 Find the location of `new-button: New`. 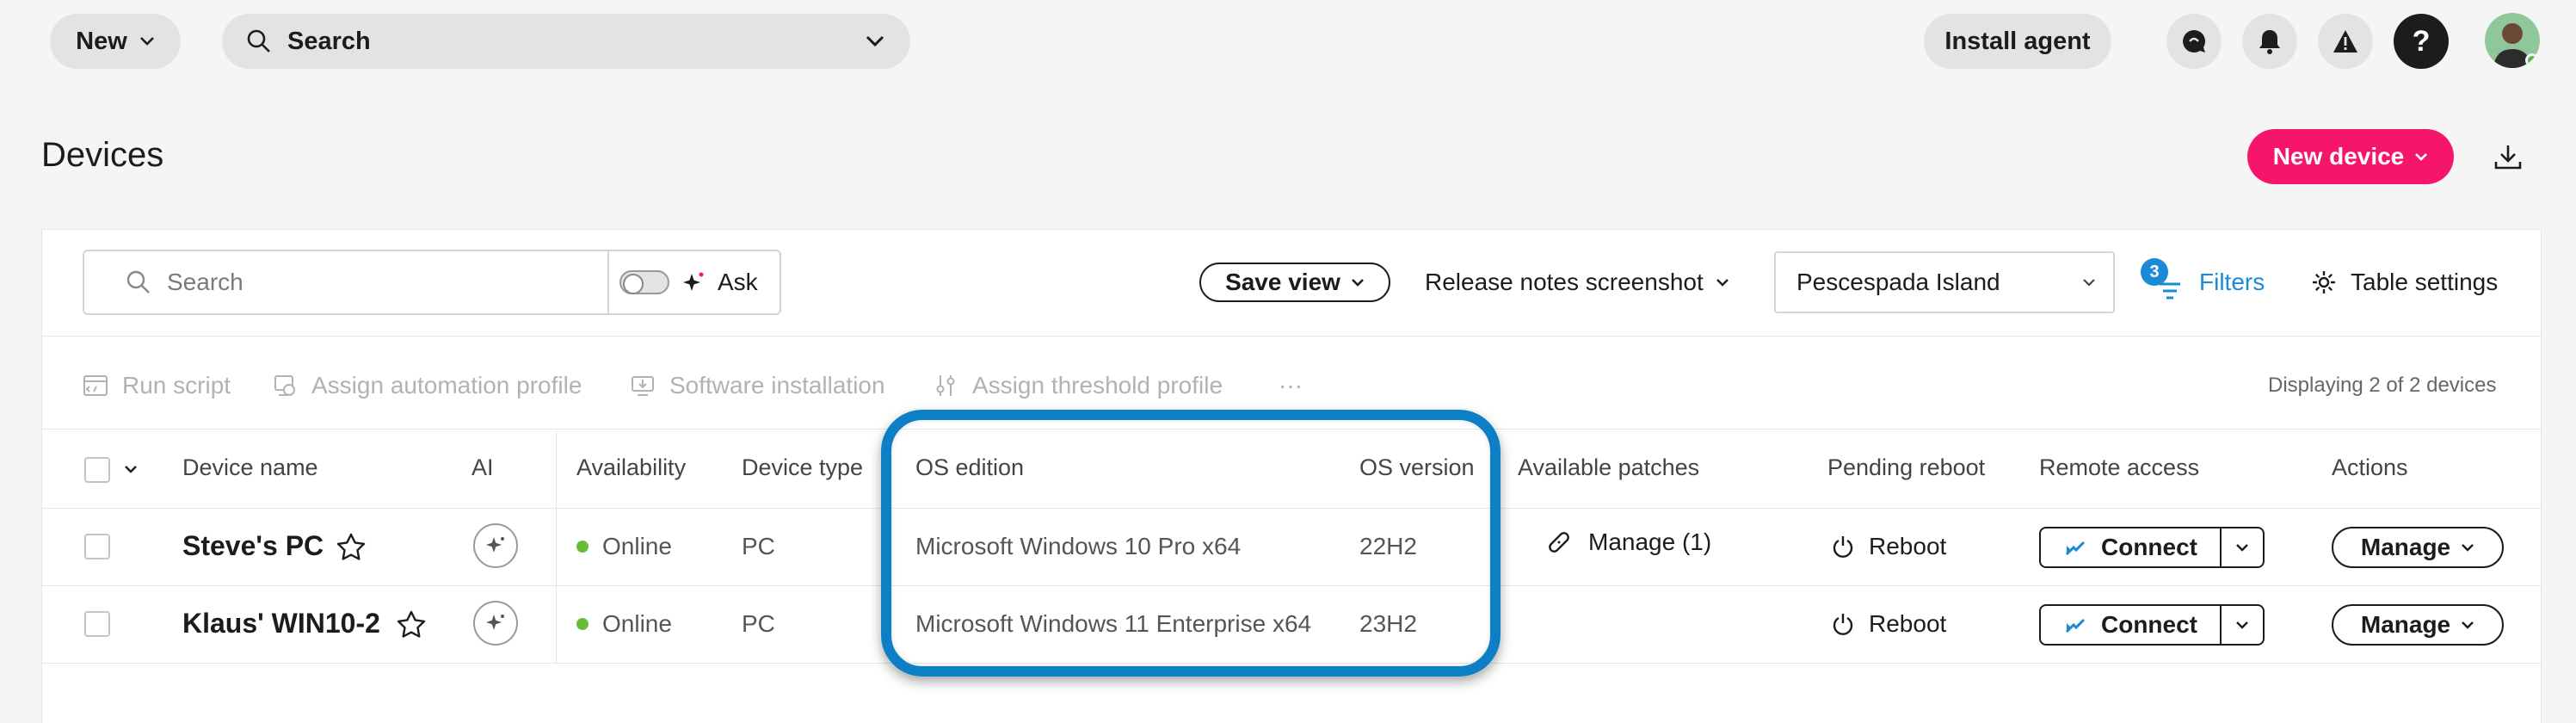

new-button: New is located at coordinates (116, 42).